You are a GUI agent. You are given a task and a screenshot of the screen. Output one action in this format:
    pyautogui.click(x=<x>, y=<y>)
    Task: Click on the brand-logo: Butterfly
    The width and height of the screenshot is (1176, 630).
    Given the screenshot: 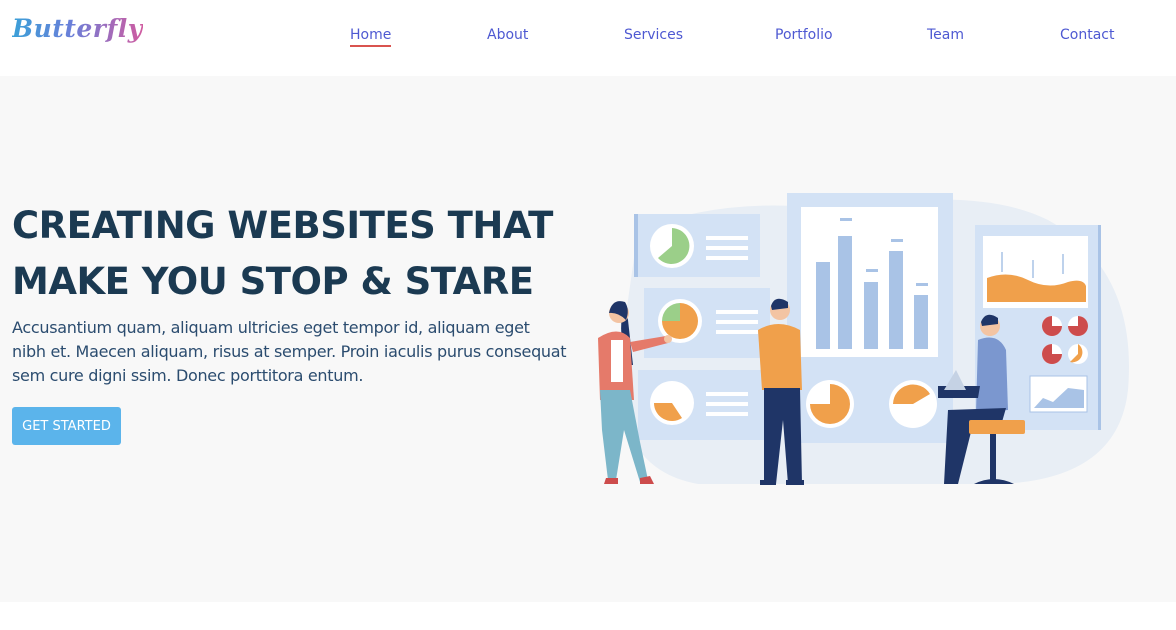 What is the action you would take?
    pyautogui.click(x=77, y=28)
    